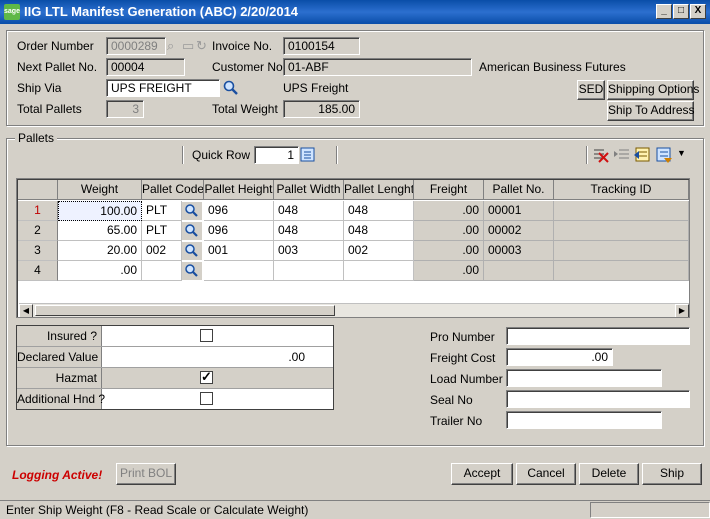  Describe the element at coordinates (162, 251) in the screenshot. I see `cell-pallet-code: 002` at that location.